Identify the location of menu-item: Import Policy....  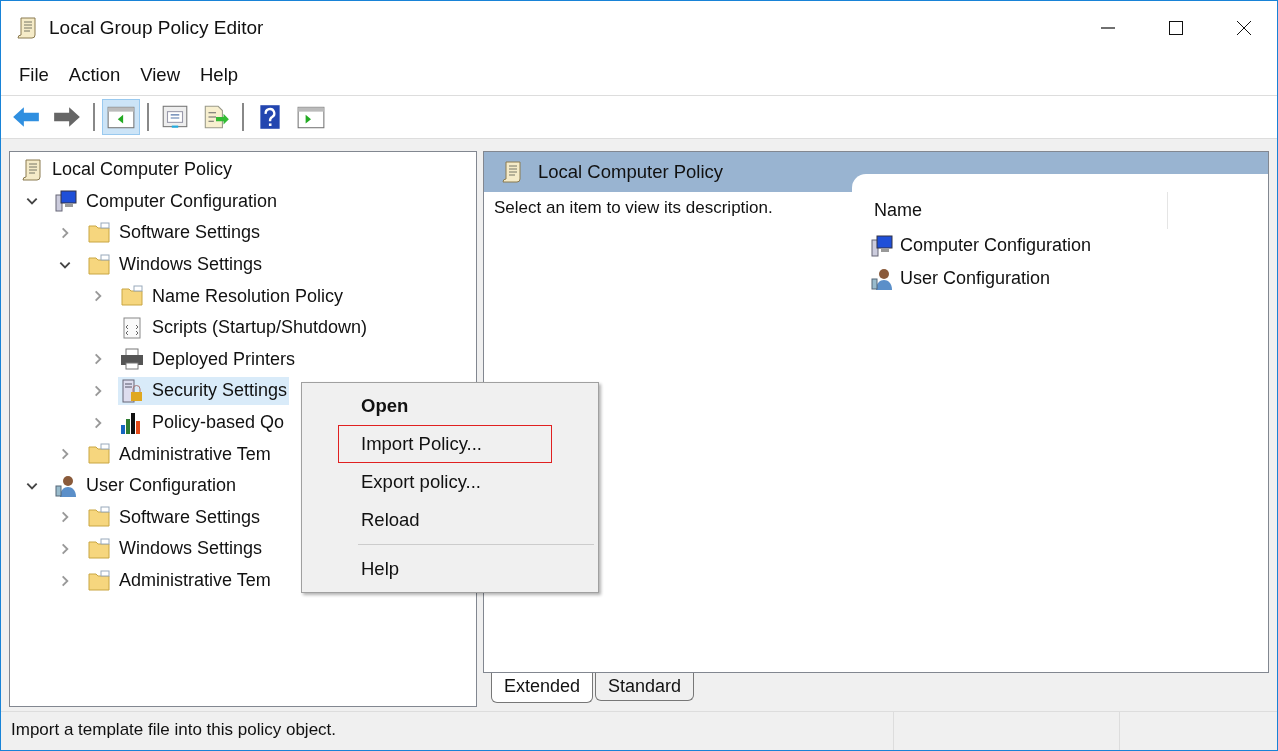
(445, 444).